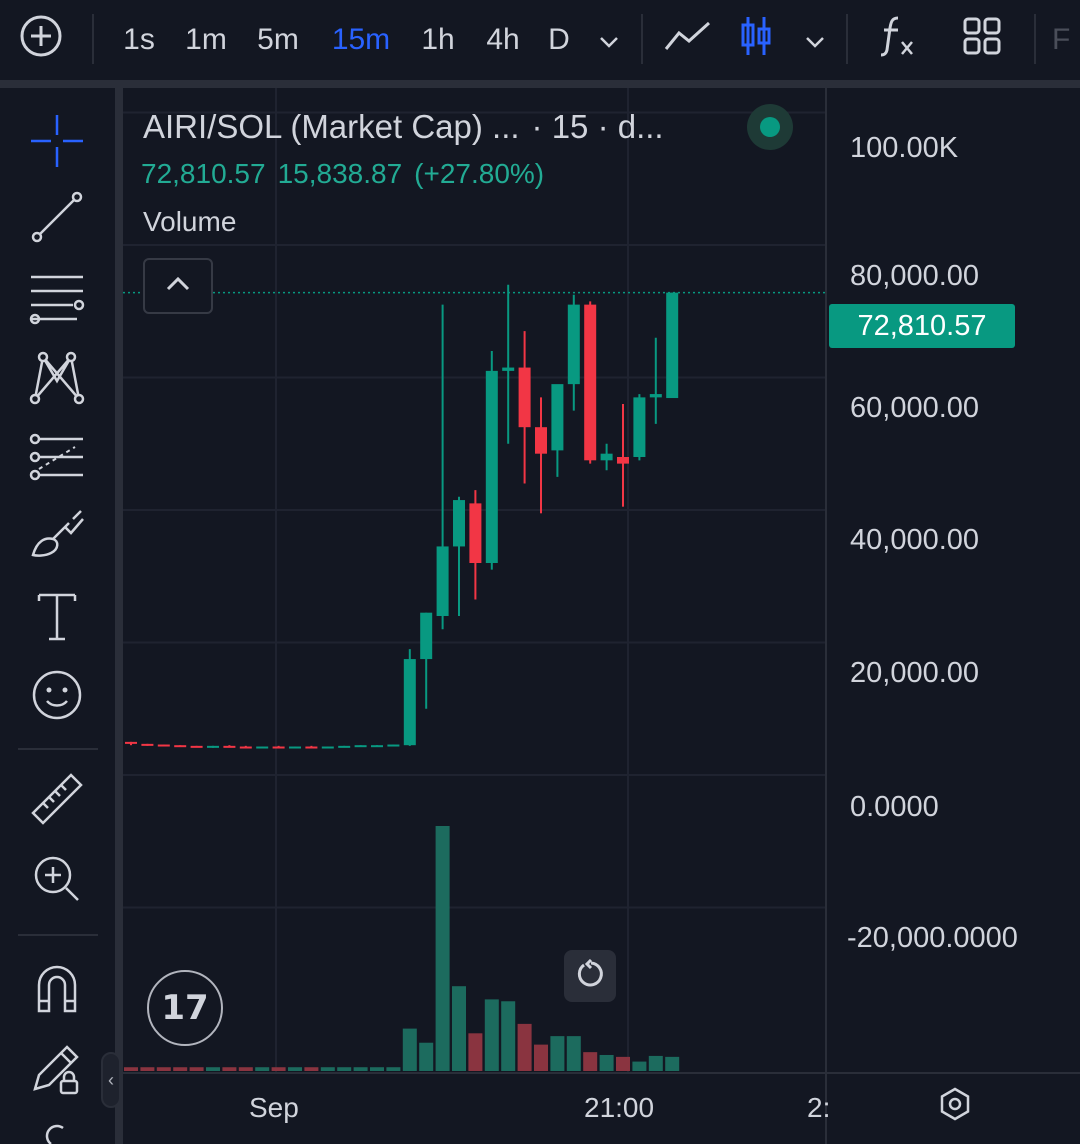 The image size is (1080, 1144). I want to click on price-axis-label: 0.0000, so click(894, 807).